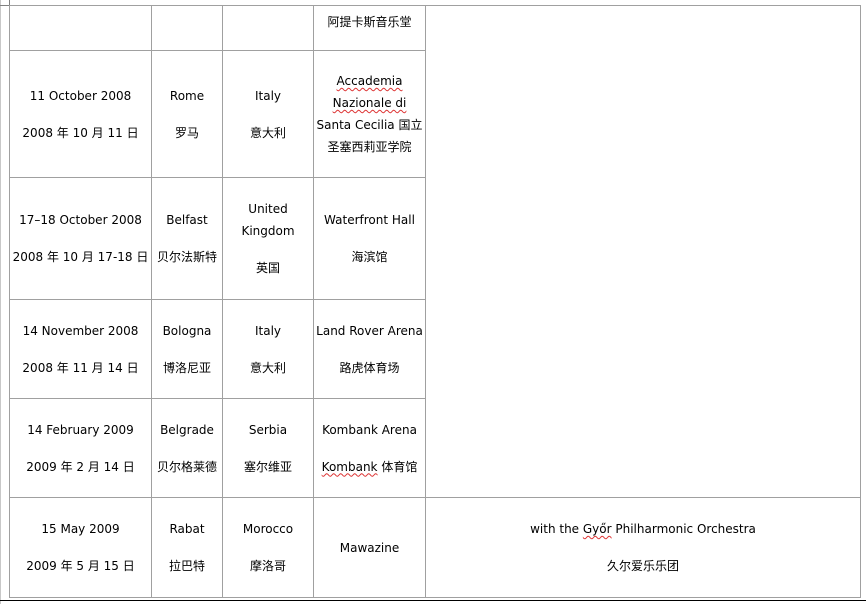 Image resolution: width=866 pixels, height=604 pixels. I want to click on date-zh: 2008 年 10 月 17-18 日, so click(80, 257).